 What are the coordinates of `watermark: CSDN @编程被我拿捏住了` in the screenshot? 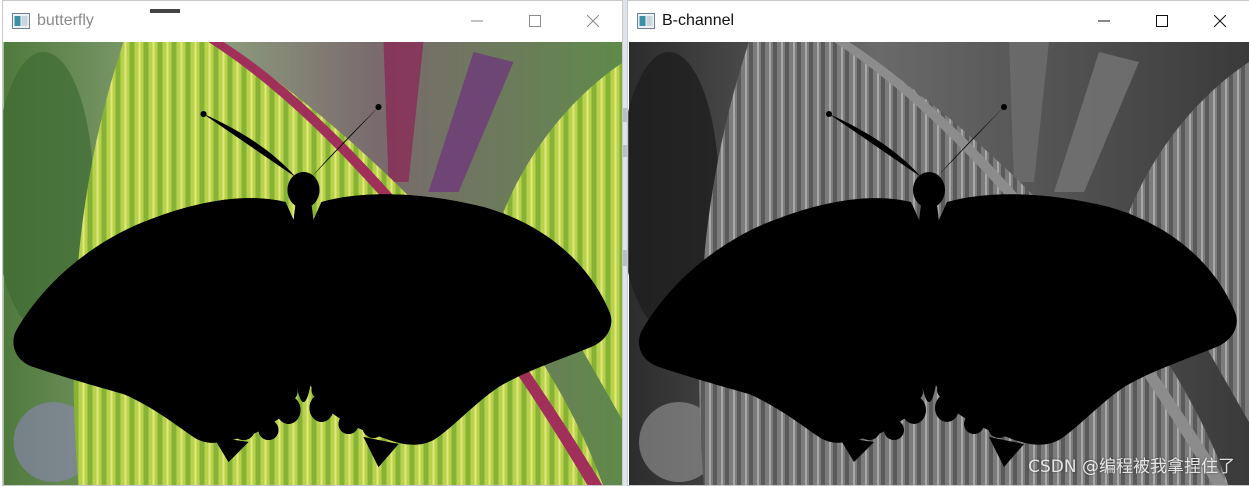 It's located at (1131, 467).